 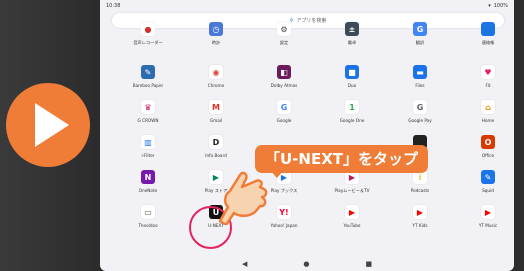 I want to click on onenote-icon: N, so click(x=148, y=177).